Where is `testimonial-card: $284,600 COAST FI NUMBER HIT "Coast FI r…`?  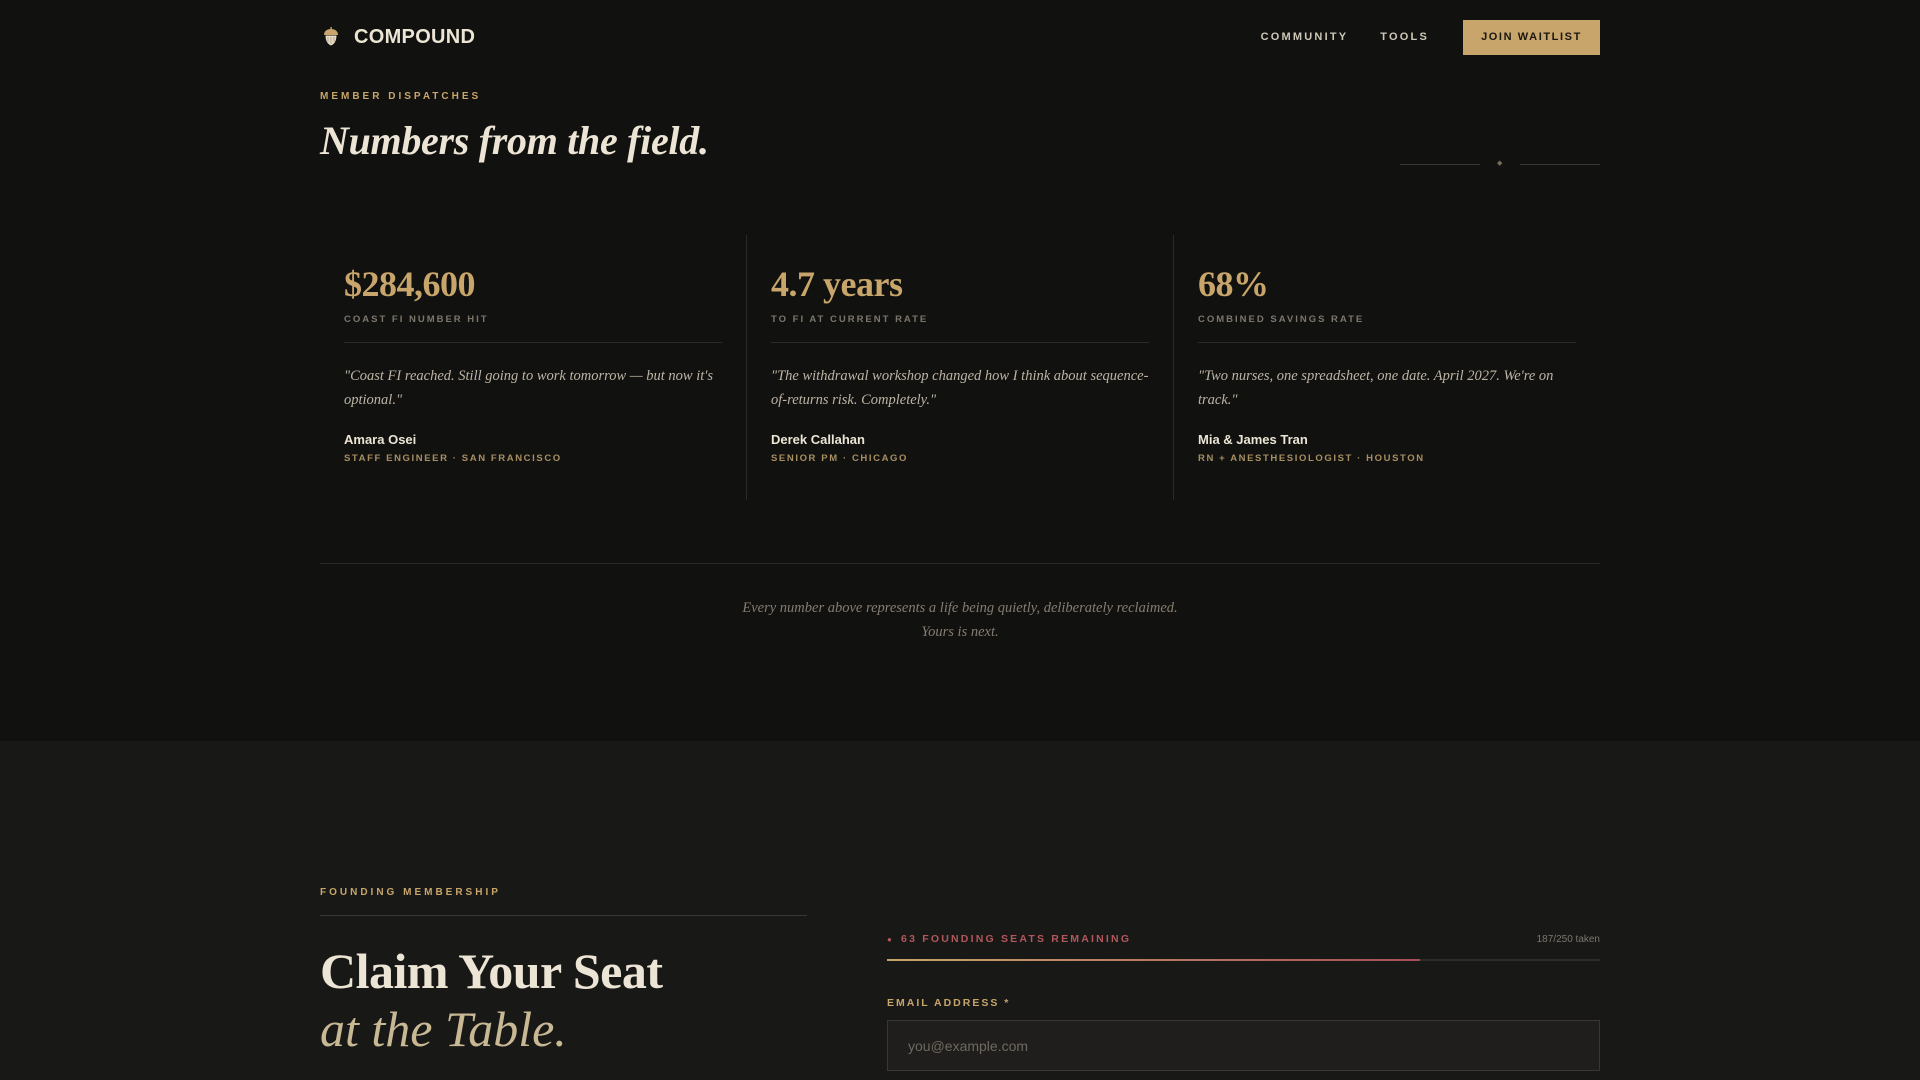 testimonial-card: $284,600 COAST FI NUMBER HIT "Coast FI r… is located at coordinates (533, 367).